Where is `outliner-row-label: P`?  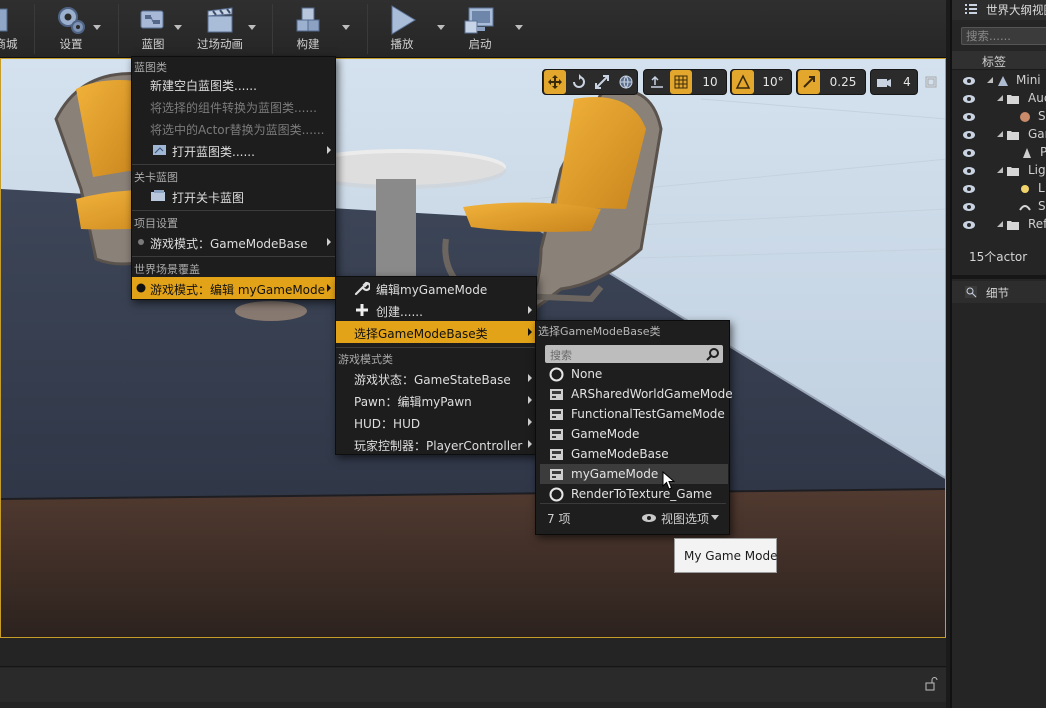 outliner-row-label: P is located at coordinates (1043, 152).